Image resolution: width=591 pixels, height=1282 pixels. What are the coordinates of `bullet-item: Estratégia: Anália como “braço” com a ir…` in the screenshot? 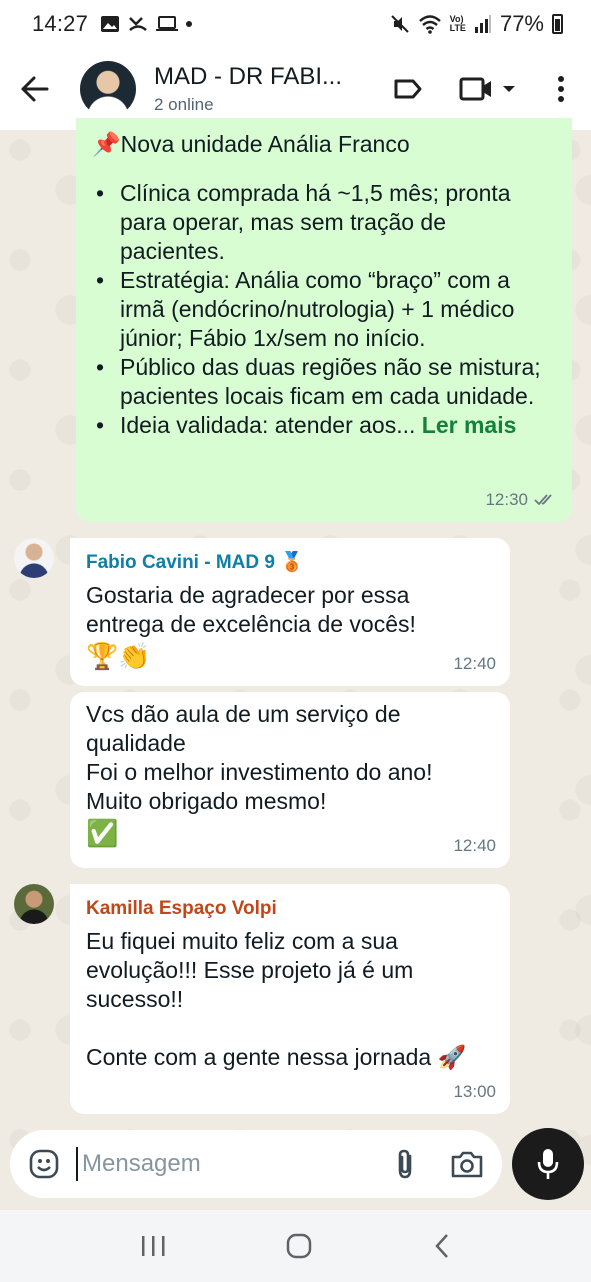 It's located at (324, 309).